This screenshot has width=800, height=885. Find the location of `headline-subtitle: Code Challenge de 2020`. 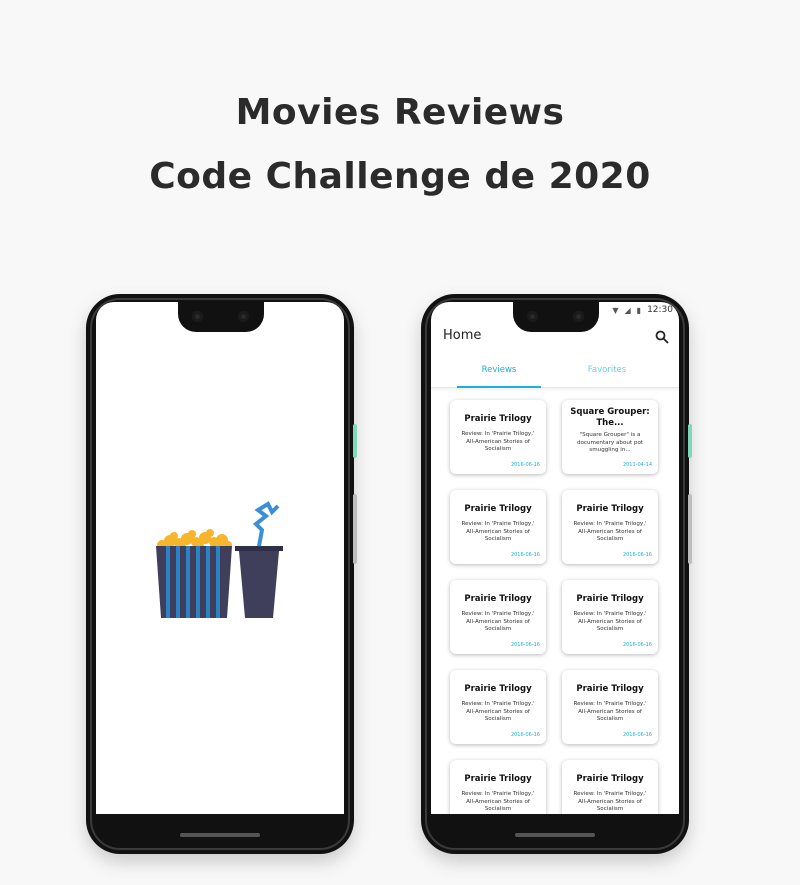

headline-subtitle: Code Challenge de 2020 is located at coordinates (400, 176).